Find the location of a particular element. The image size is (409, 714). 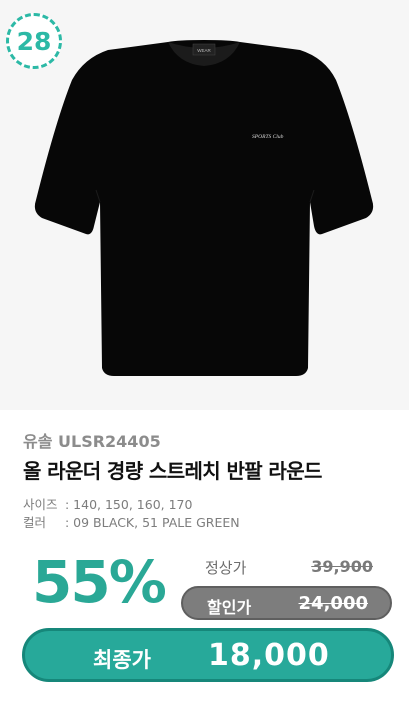

product-title: 올 라운더 경량 스트레치 반팔 라운드 is located at coordinates (172, 469).